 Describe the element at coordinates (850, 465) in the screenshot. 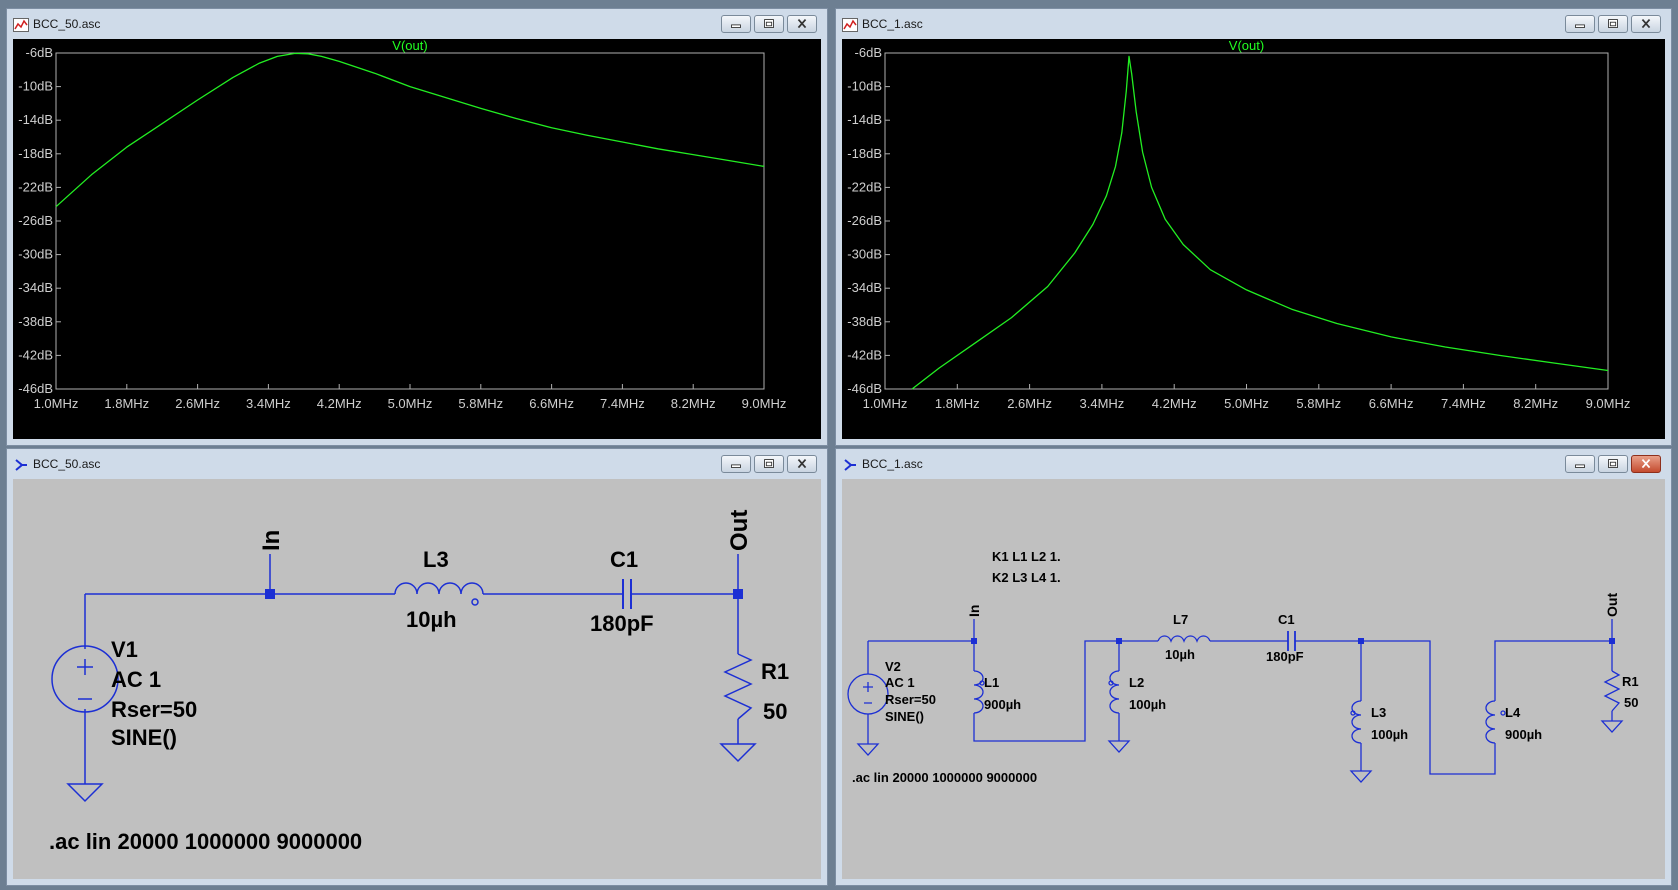

I see `schematic-icon` at that location.